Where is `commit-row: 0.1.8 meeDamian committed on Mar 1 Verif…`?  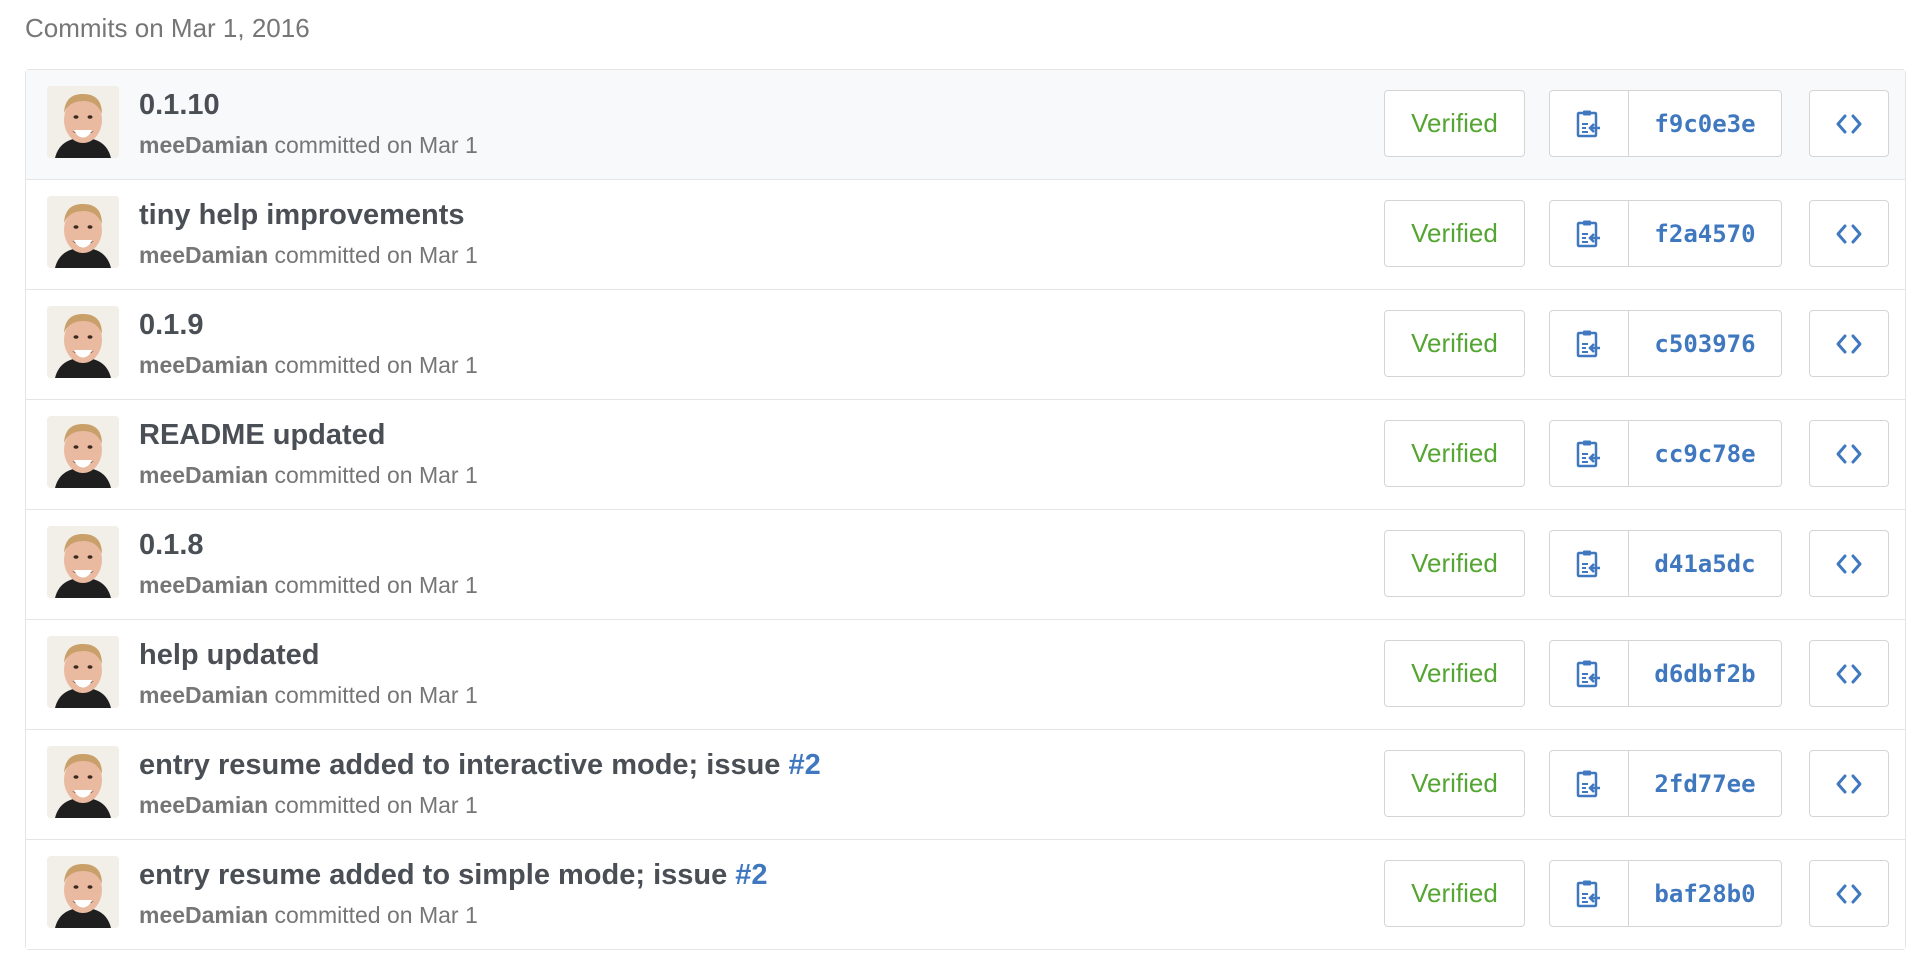 commit-row: 0.1.8 meeDamian committed on Mar 1 Verif… is located at coordinates (965, 564).